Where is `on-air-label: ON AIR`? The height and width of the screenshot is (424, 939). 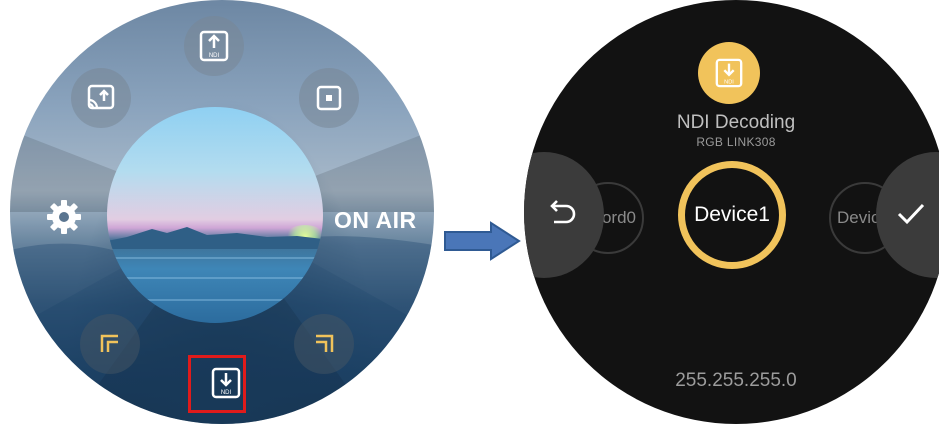
on-air-label: ON AIR is located at coordinates (375, 220).